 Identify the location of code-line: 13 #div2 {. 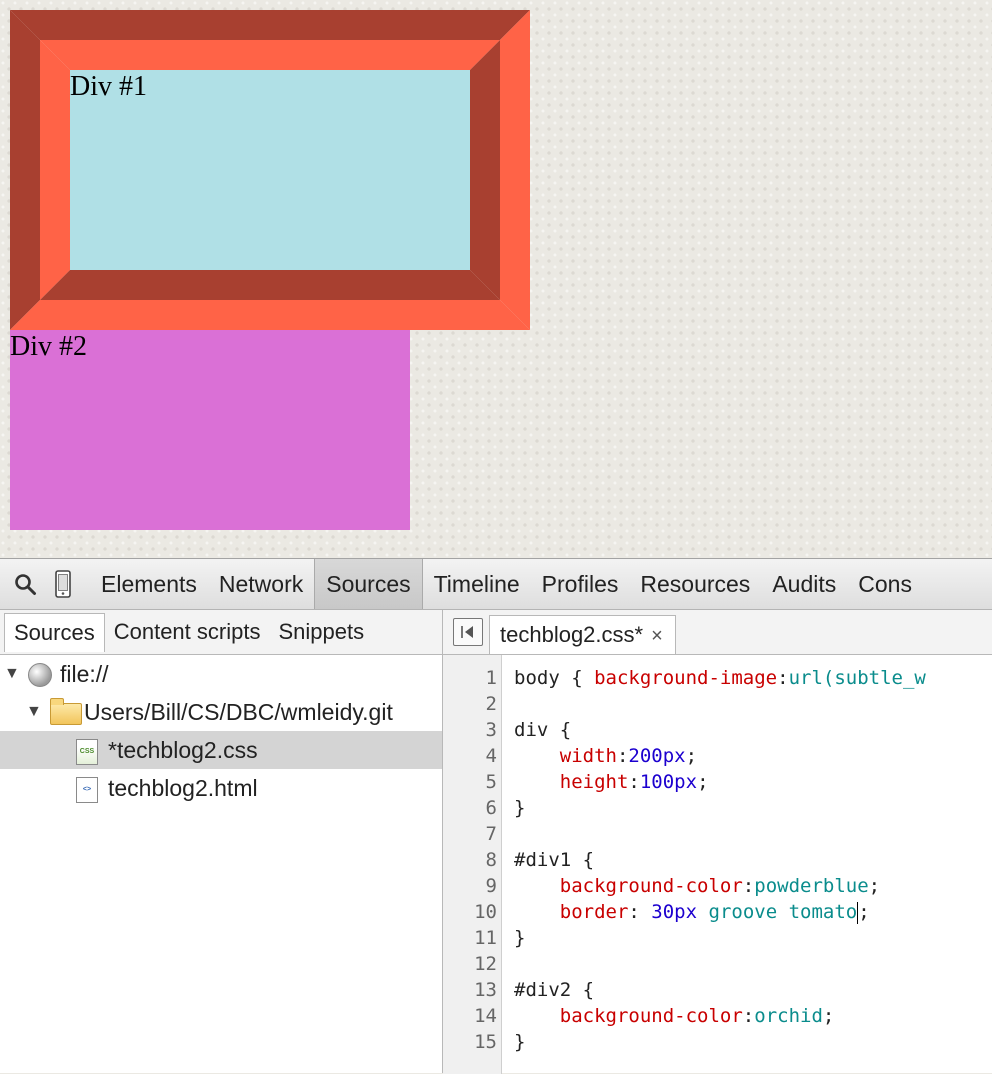
(717, 990).